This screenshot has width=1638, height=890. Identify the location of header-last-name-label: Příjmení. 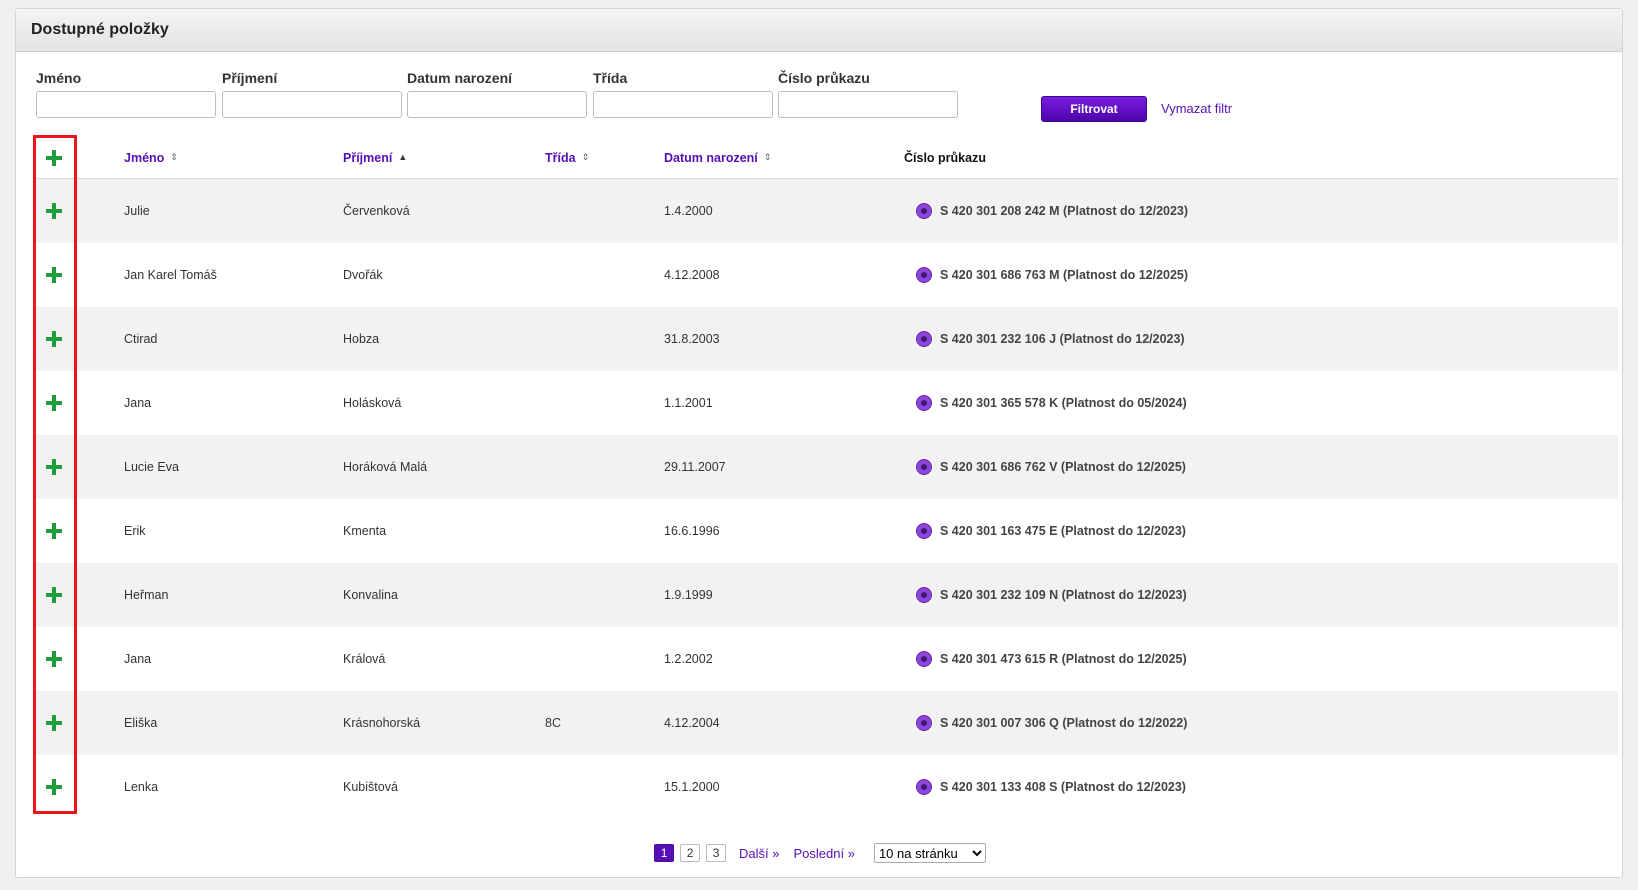
(368, 157).